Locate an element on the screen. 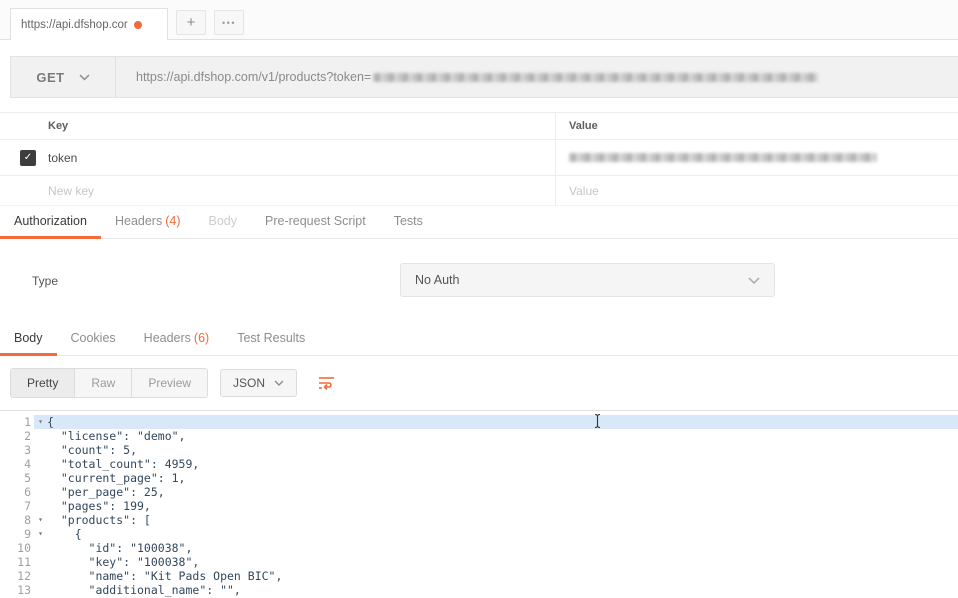  line-number: 4 is located at coordinates (17, 464).